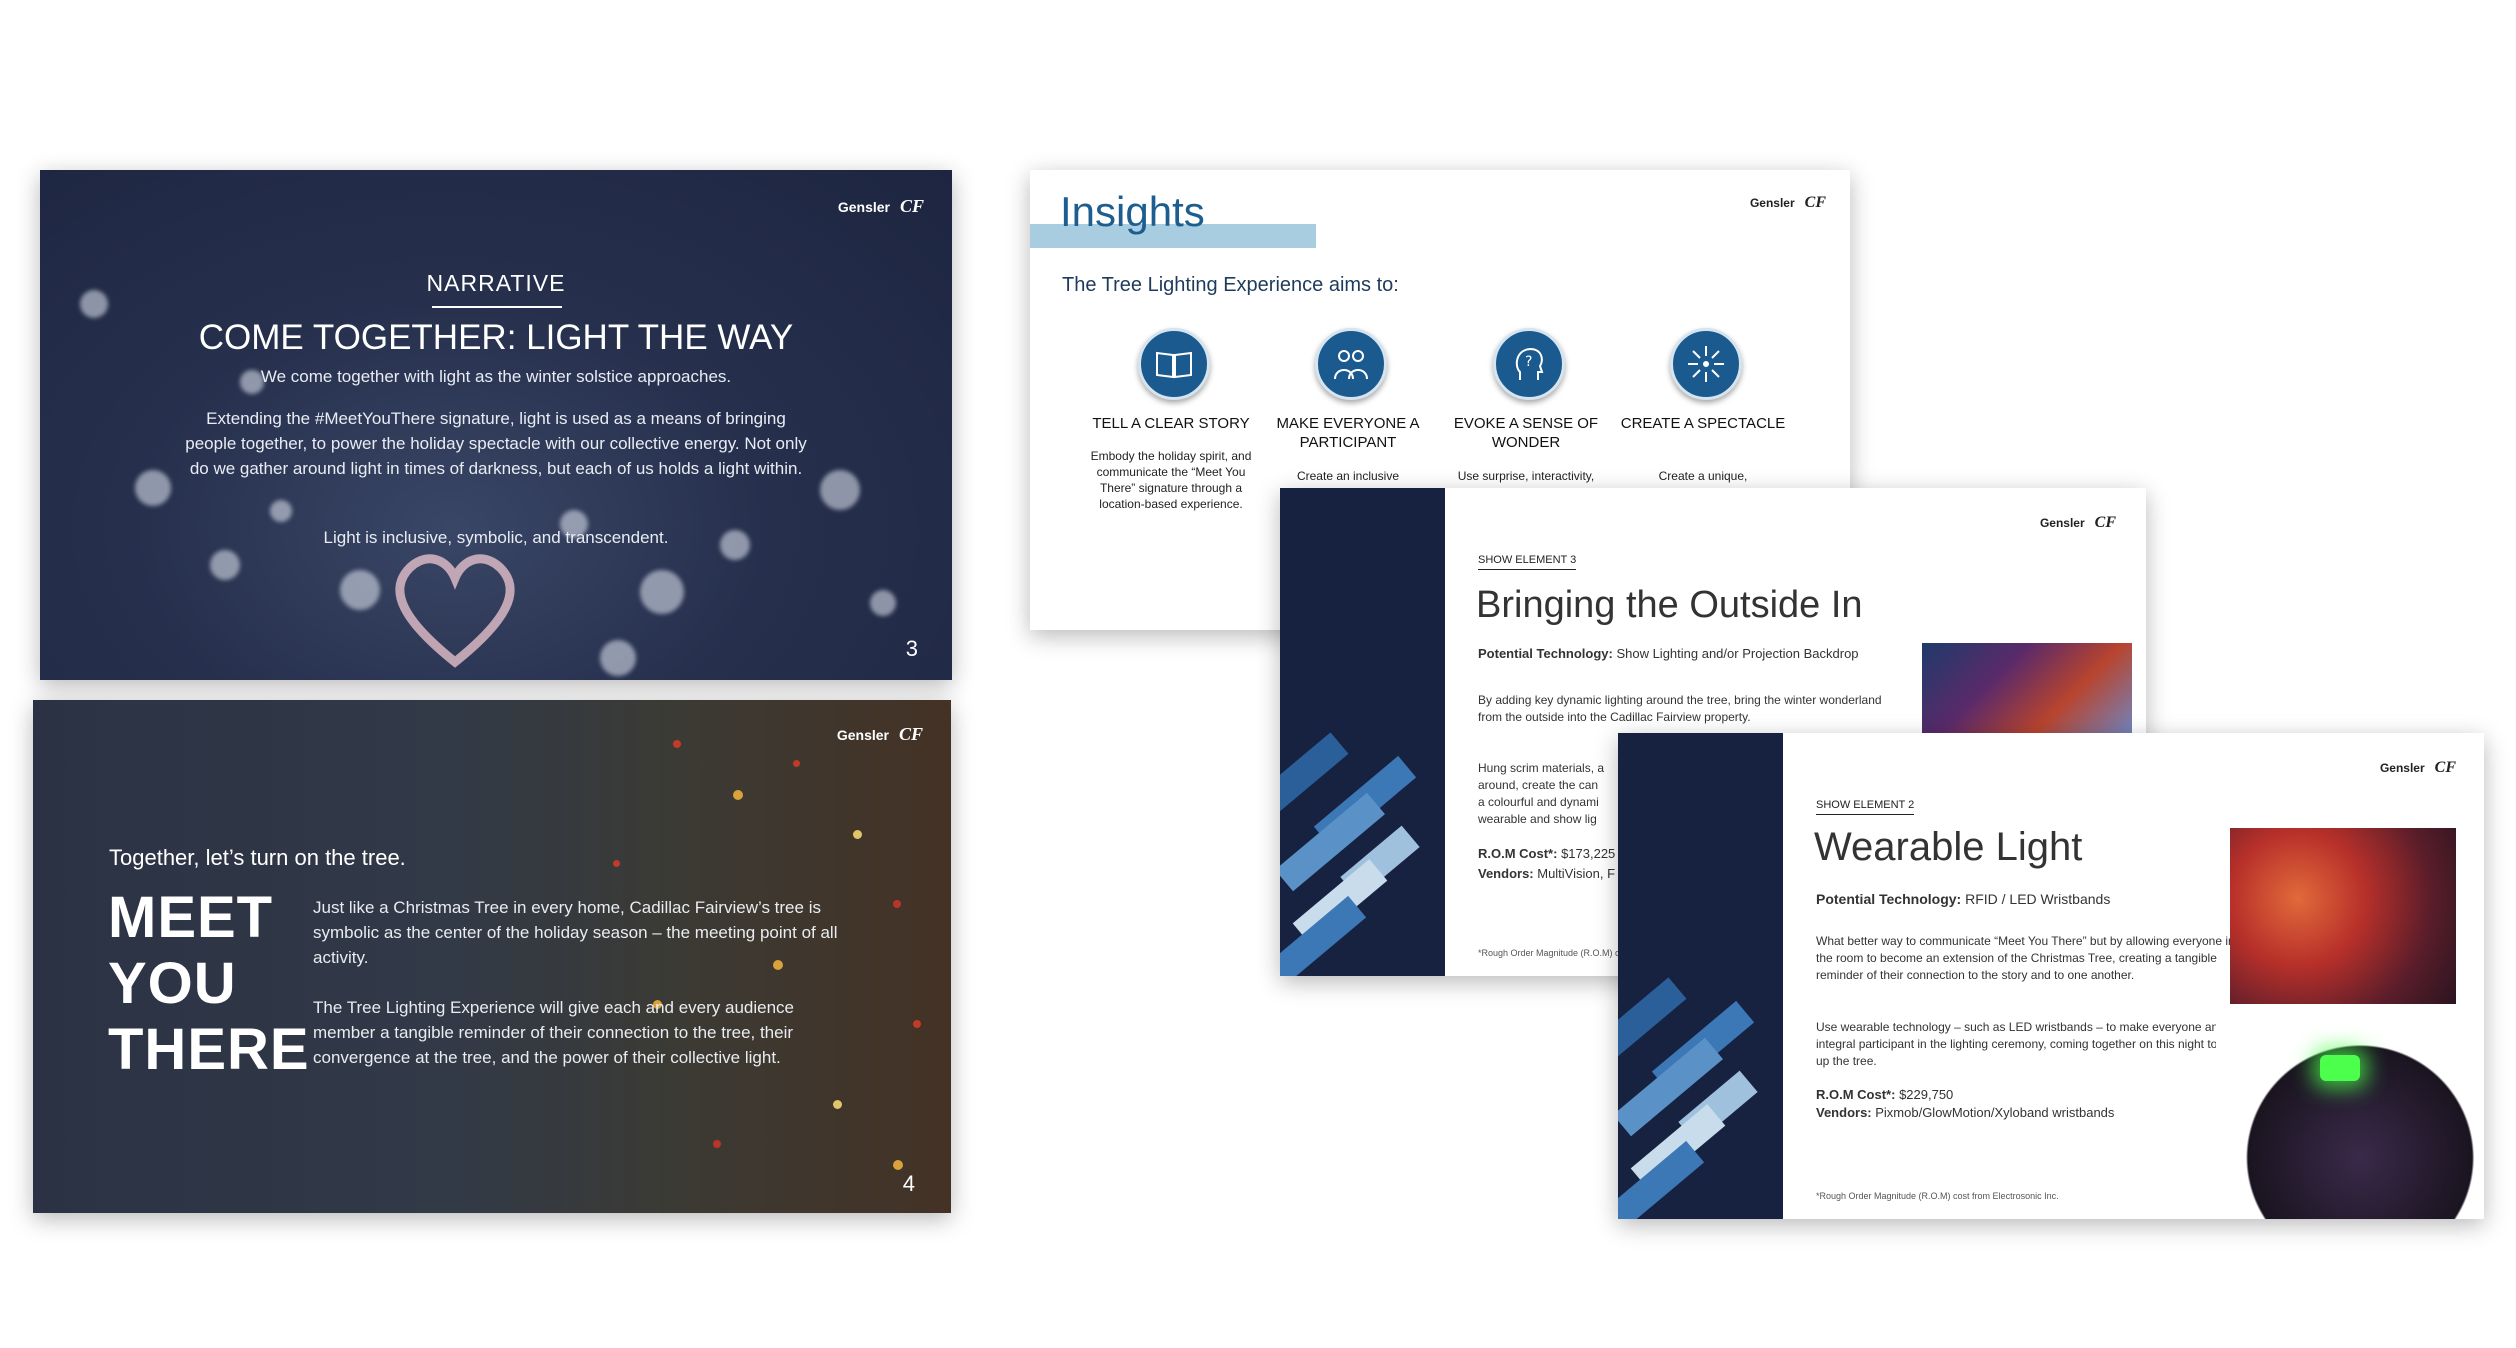 Image resolution: width=2516 pixels, height=1348 pixels. Describe the element at coordinates (1526, 476) in the screenshot. I see `insight-body-3: Use surprise, interactivity,` at that location.